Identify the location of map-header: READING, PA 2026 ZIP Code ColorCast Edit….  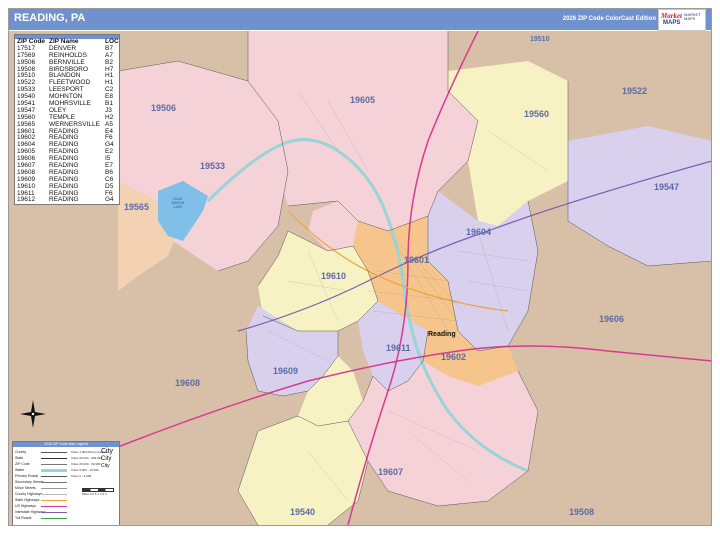
(360, 19).